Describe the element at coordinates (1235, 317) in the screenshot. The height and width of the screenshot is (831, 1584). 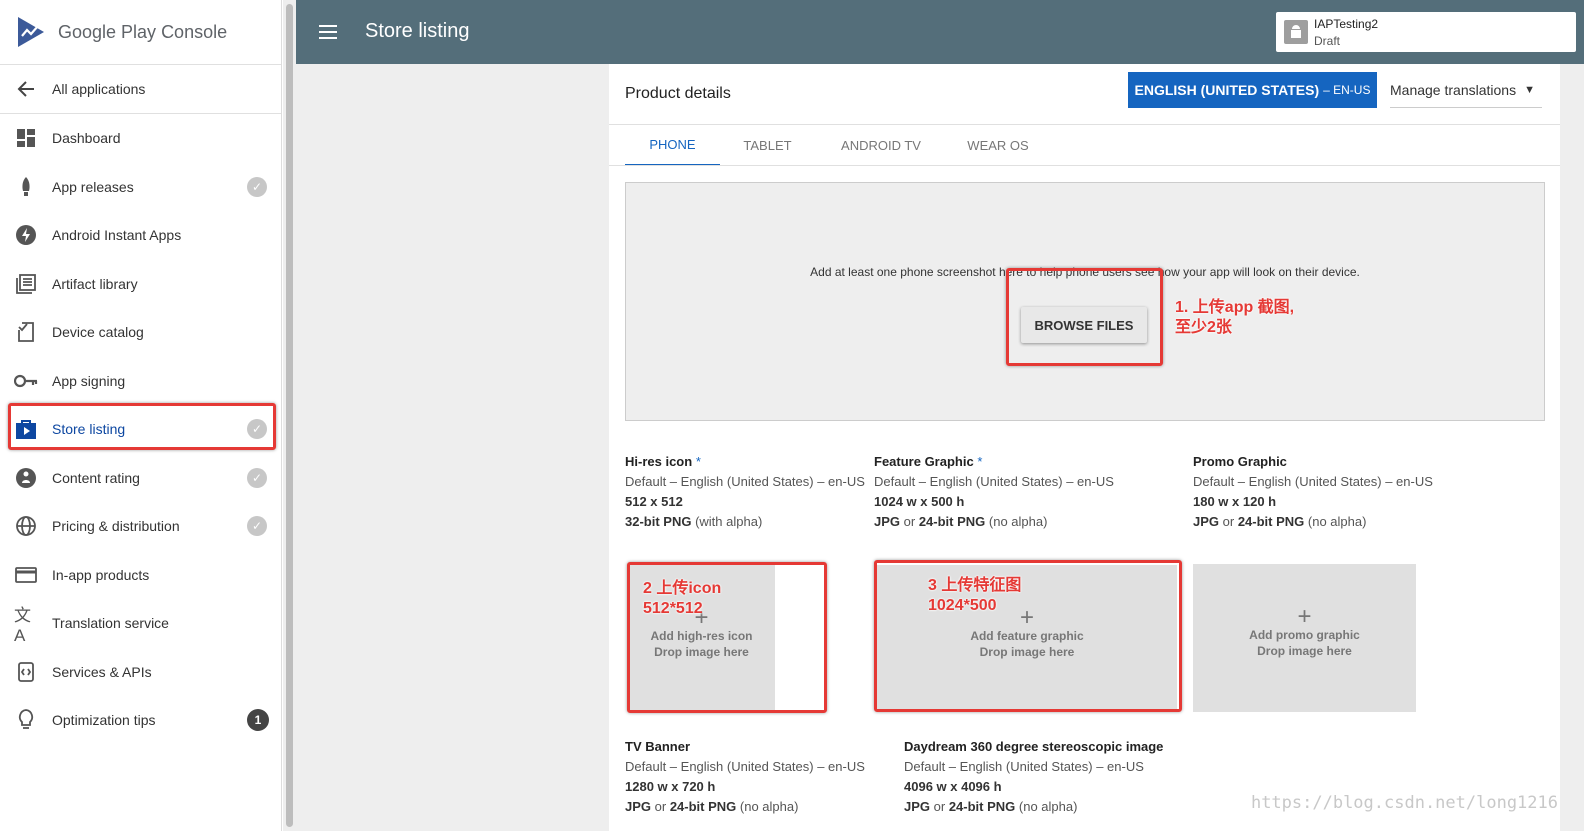
I see `annotation-note-1: 1. 上传app 截图, 至少2张` at that location.